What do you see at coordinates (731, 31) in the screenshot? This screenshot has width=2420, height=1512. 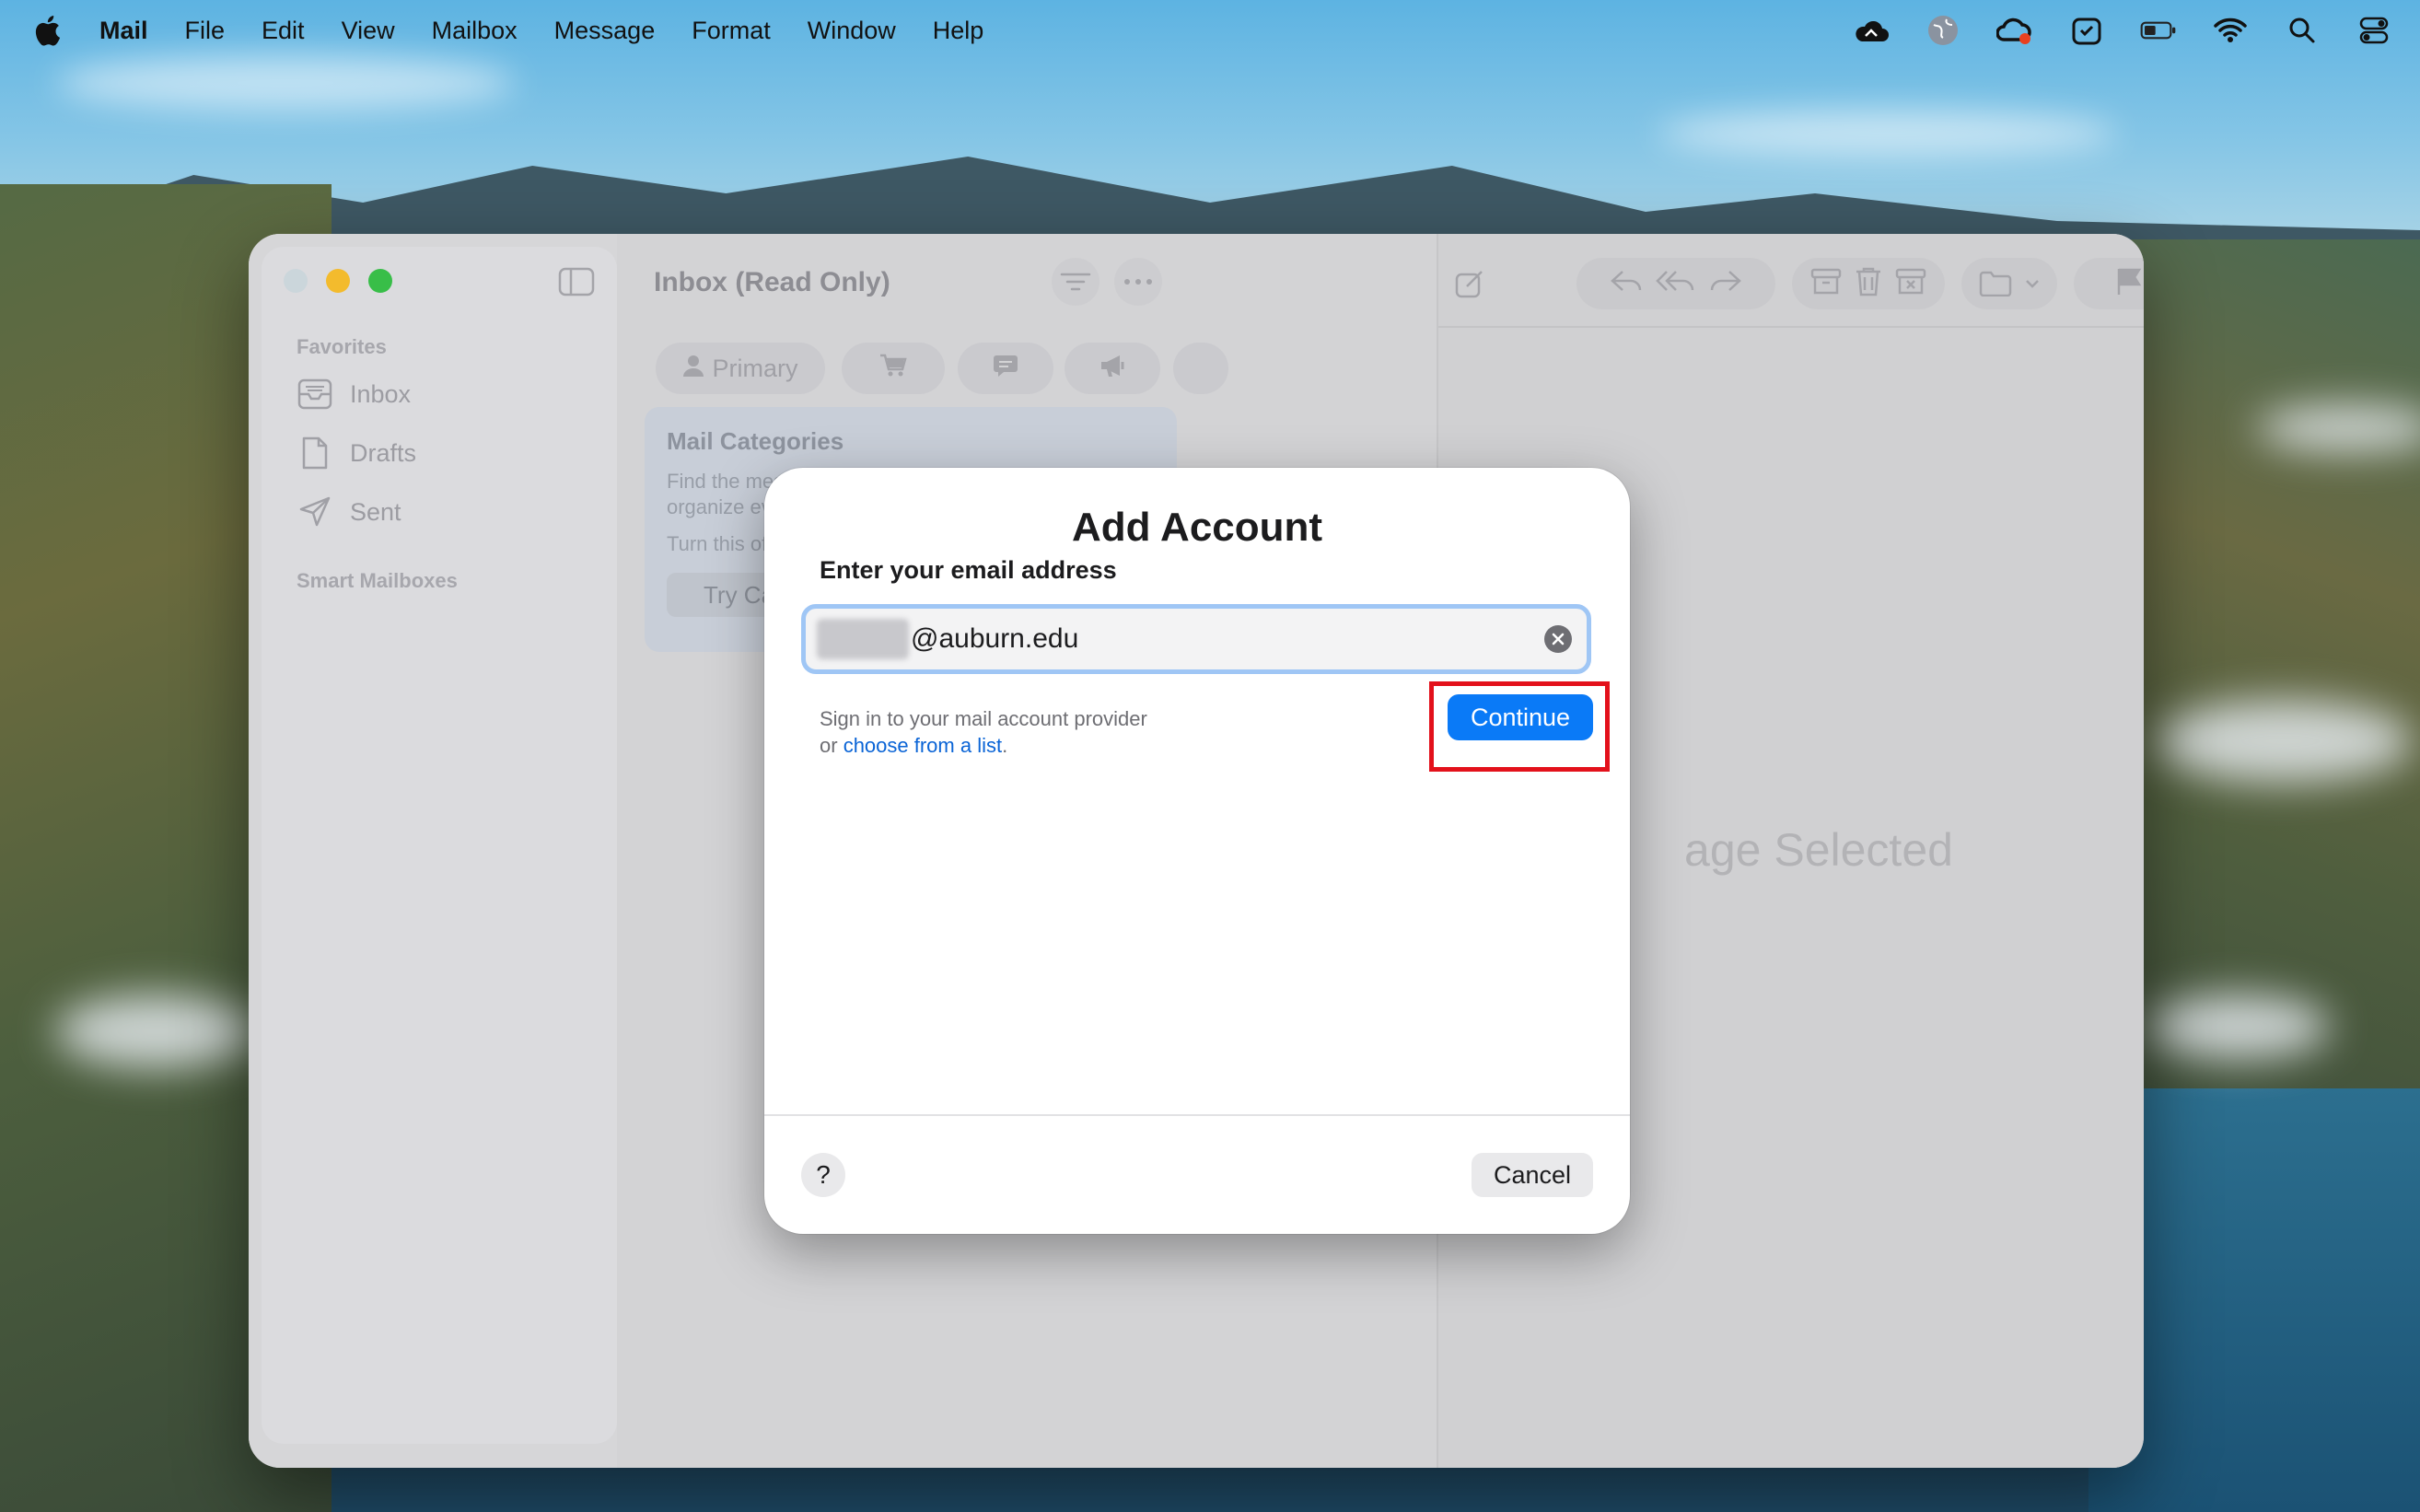 I see `menu-format: Format` at bounding box center [731, 31].